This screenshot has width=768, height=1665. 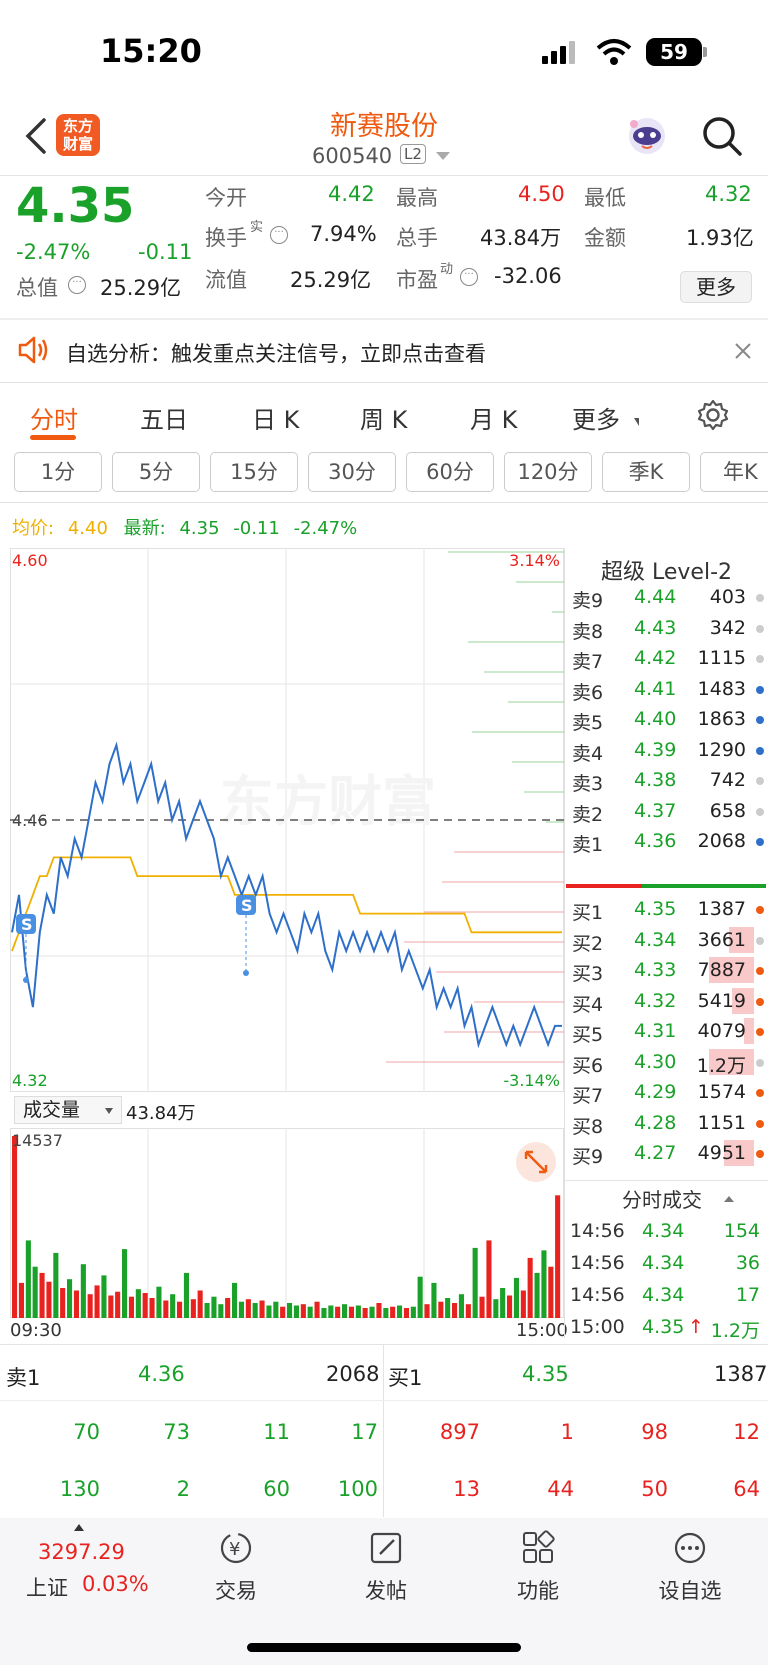 I want to click on bid-level-row: 买8 4.28 1151, so click(x=666, y=1124).